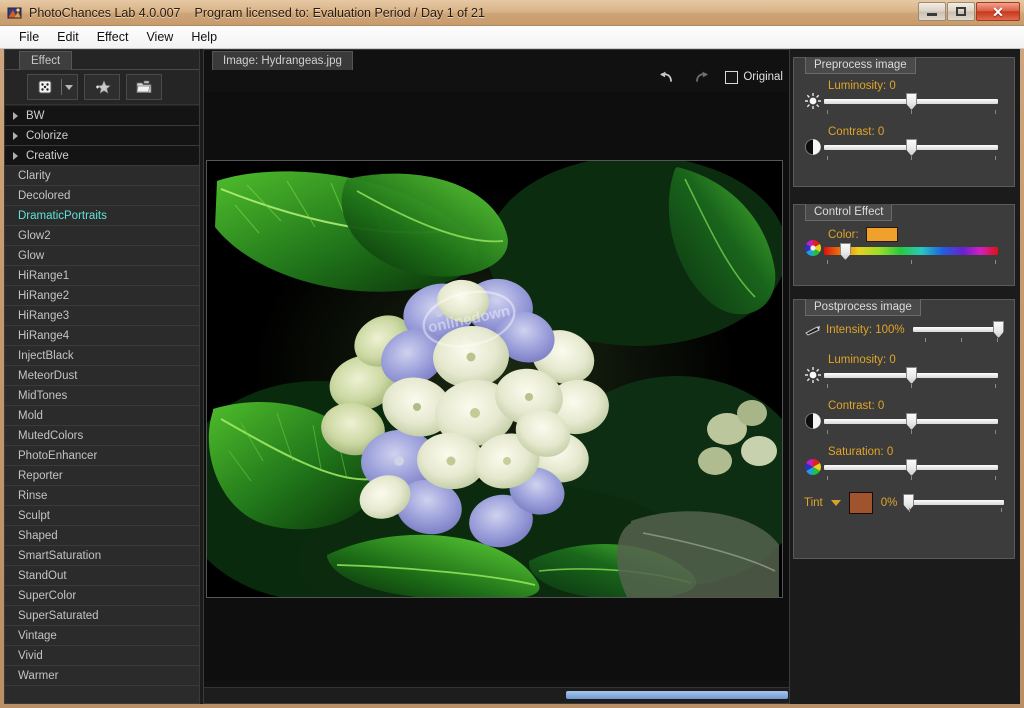 The width and height of the screenshot is (1024, 708). I want to click on image-tab-strip: Image: Hydrangeas.jpg, so click(496, 60).